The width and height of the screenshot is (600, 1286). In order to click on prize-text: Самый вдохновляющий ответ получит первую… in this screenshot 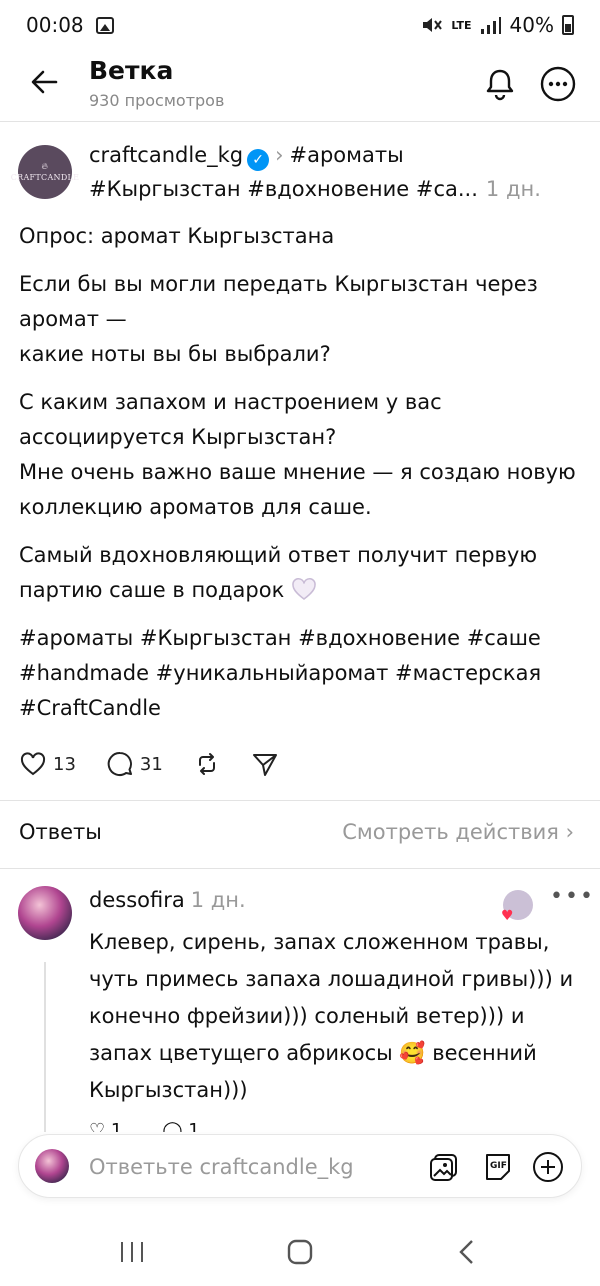, I will do `click(278, 572)`.